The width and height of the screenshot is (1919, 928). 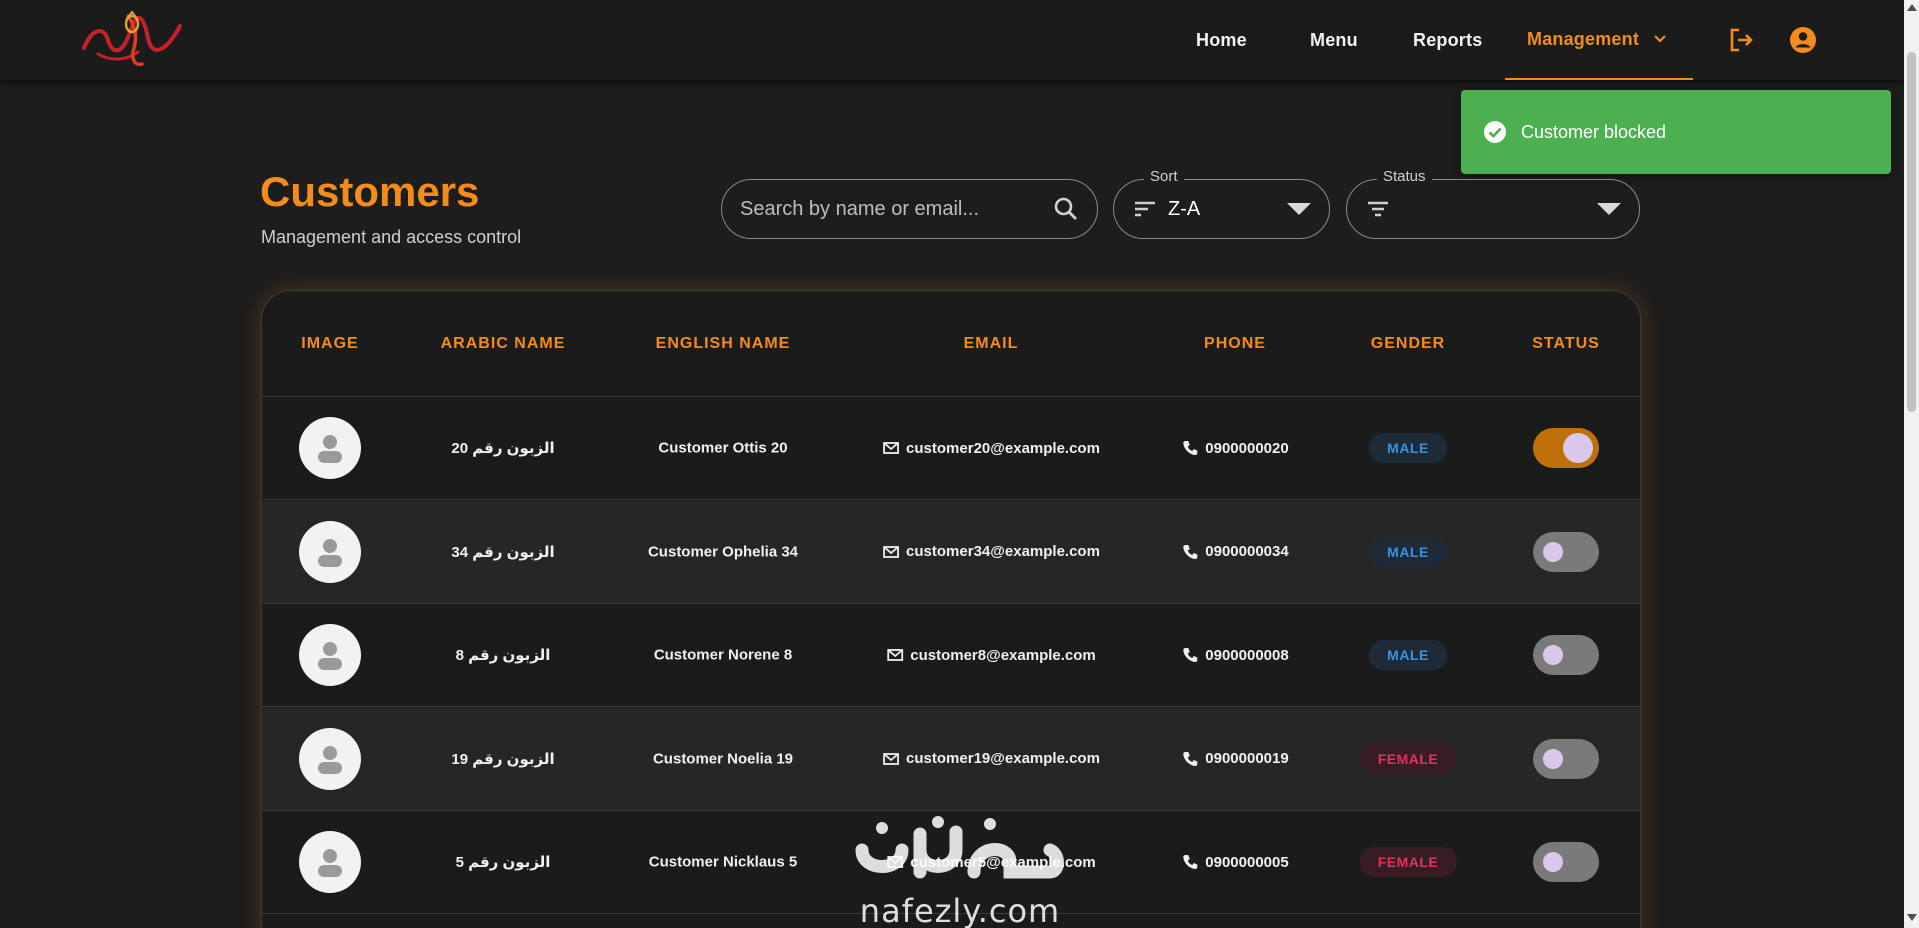 I want to click on logout-icon, so click(x=1741, y=40).